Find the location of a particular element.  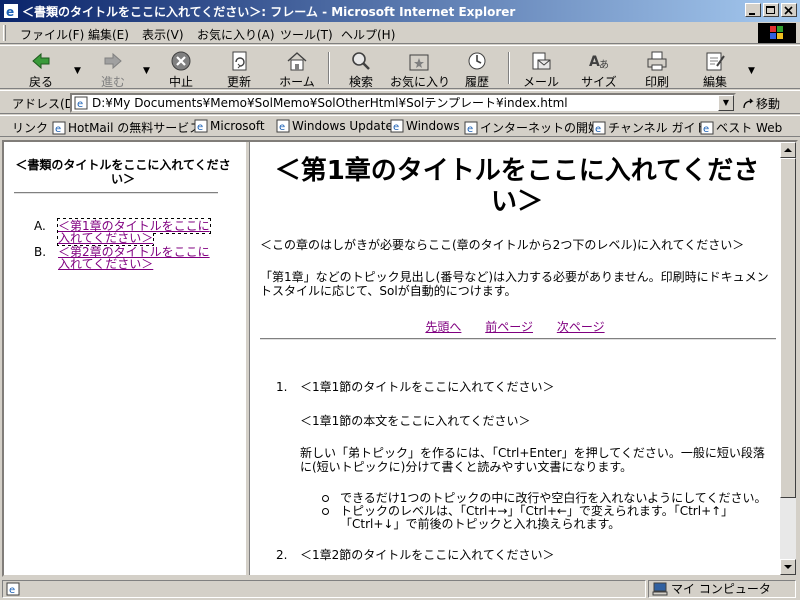

history-icon is located at coordinates (477, 61).